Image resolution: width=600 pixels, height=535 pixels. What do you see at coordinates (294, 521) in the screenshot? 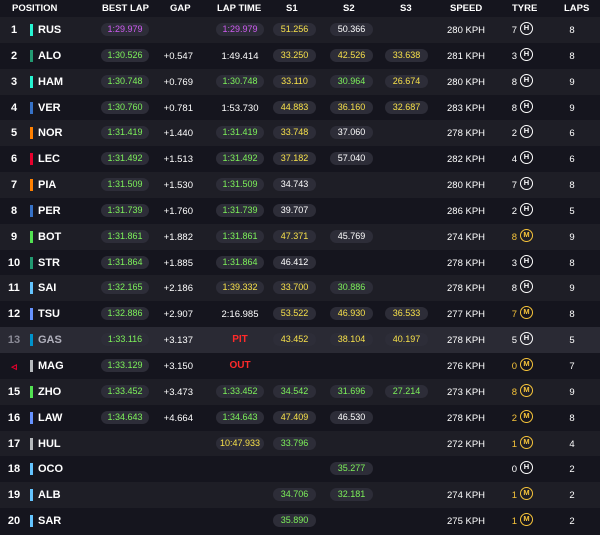
I see `sector-s1-pill: 35.890` at bounding box center [294, 521].